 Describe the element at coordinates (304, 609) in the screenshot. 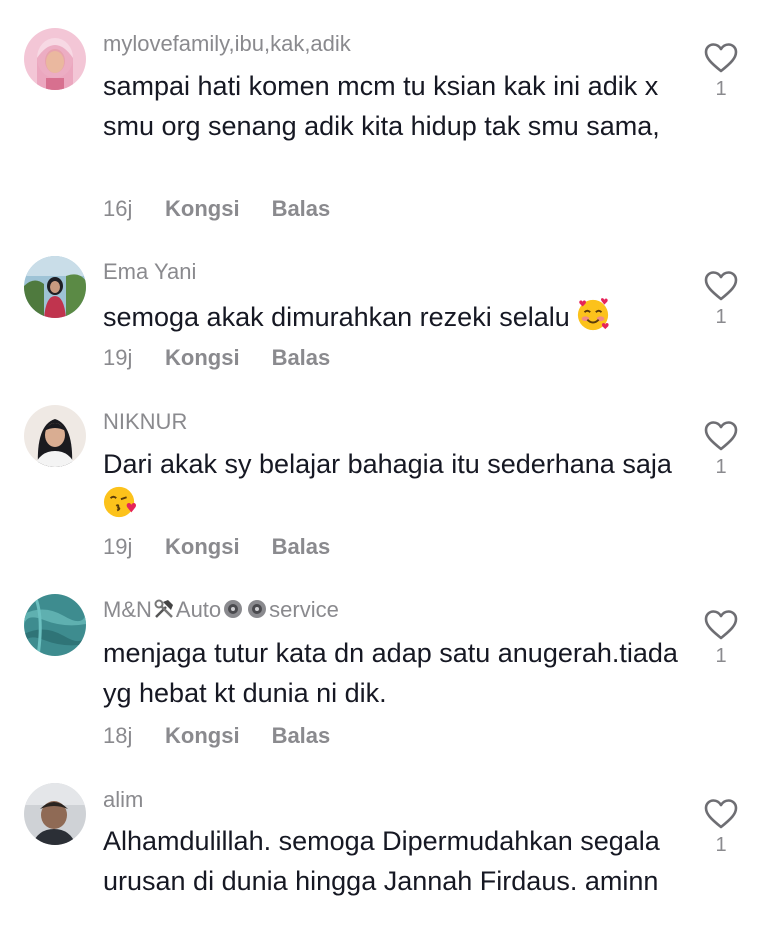

I see `username-part: service` at that location.